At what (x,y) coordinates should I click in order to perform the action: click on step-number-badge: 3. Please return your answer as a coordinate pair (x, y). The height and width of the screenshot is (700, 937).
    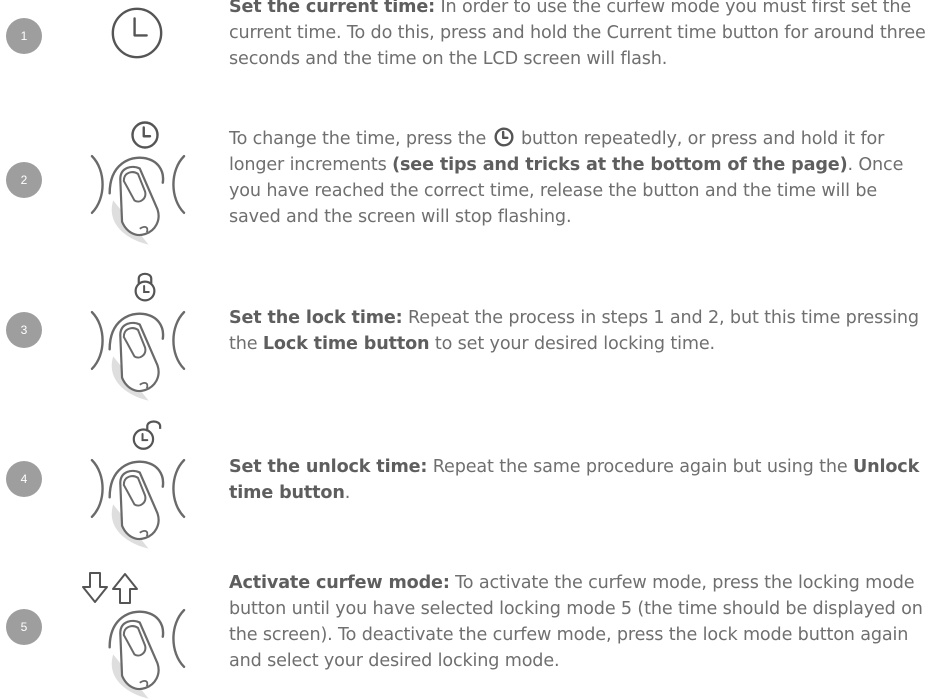
    Looking at the image, I should click on (24, 330).